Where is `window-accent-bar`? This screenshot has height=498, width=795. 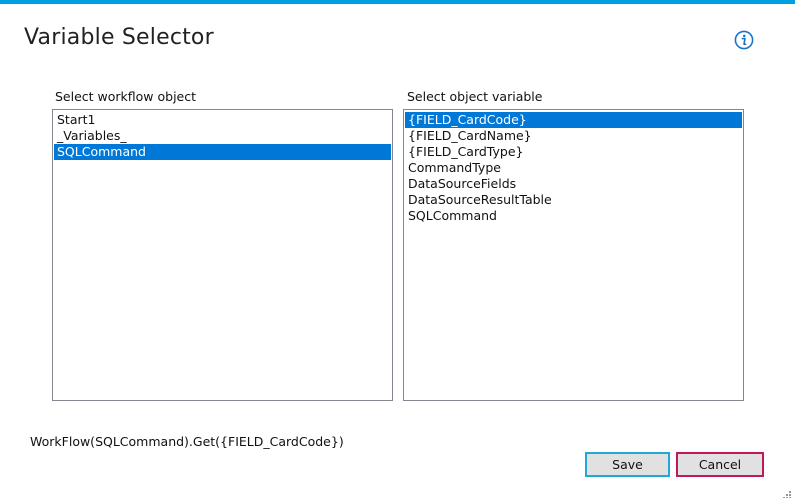 window-accent-bar is located at coordinates (397, 2).